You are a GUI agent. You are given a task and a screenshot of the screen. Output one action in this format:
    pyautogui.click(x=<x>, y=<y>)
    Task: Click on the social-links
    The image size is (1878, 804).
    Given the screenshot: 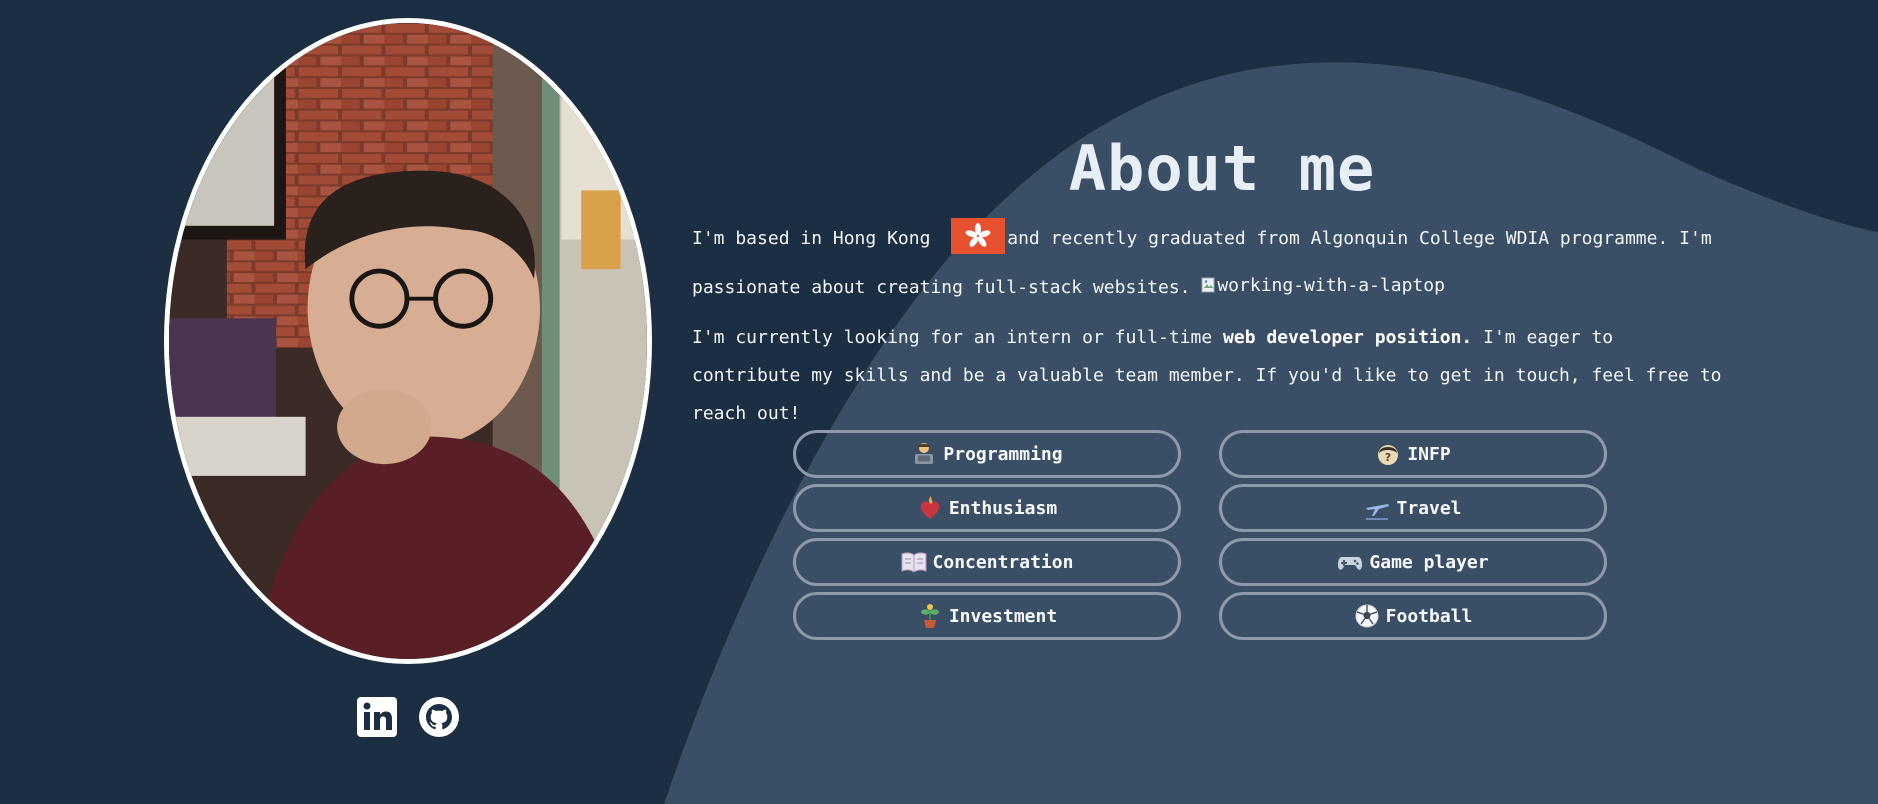 What is the action you would take?
    pyautogui.click(x=408, y=717)
    